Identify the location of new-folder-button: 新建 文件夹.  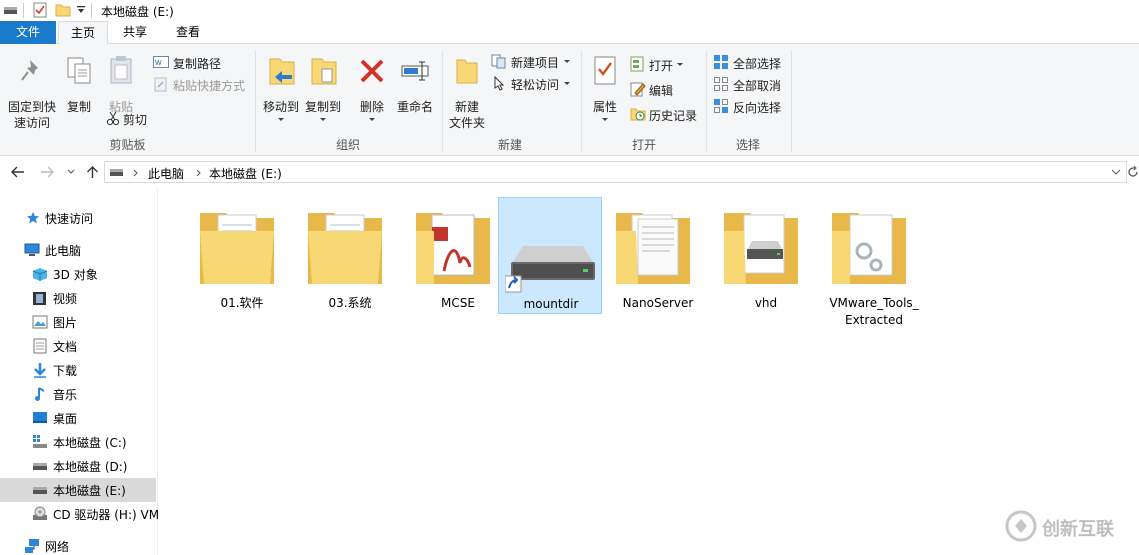
(467, 92).